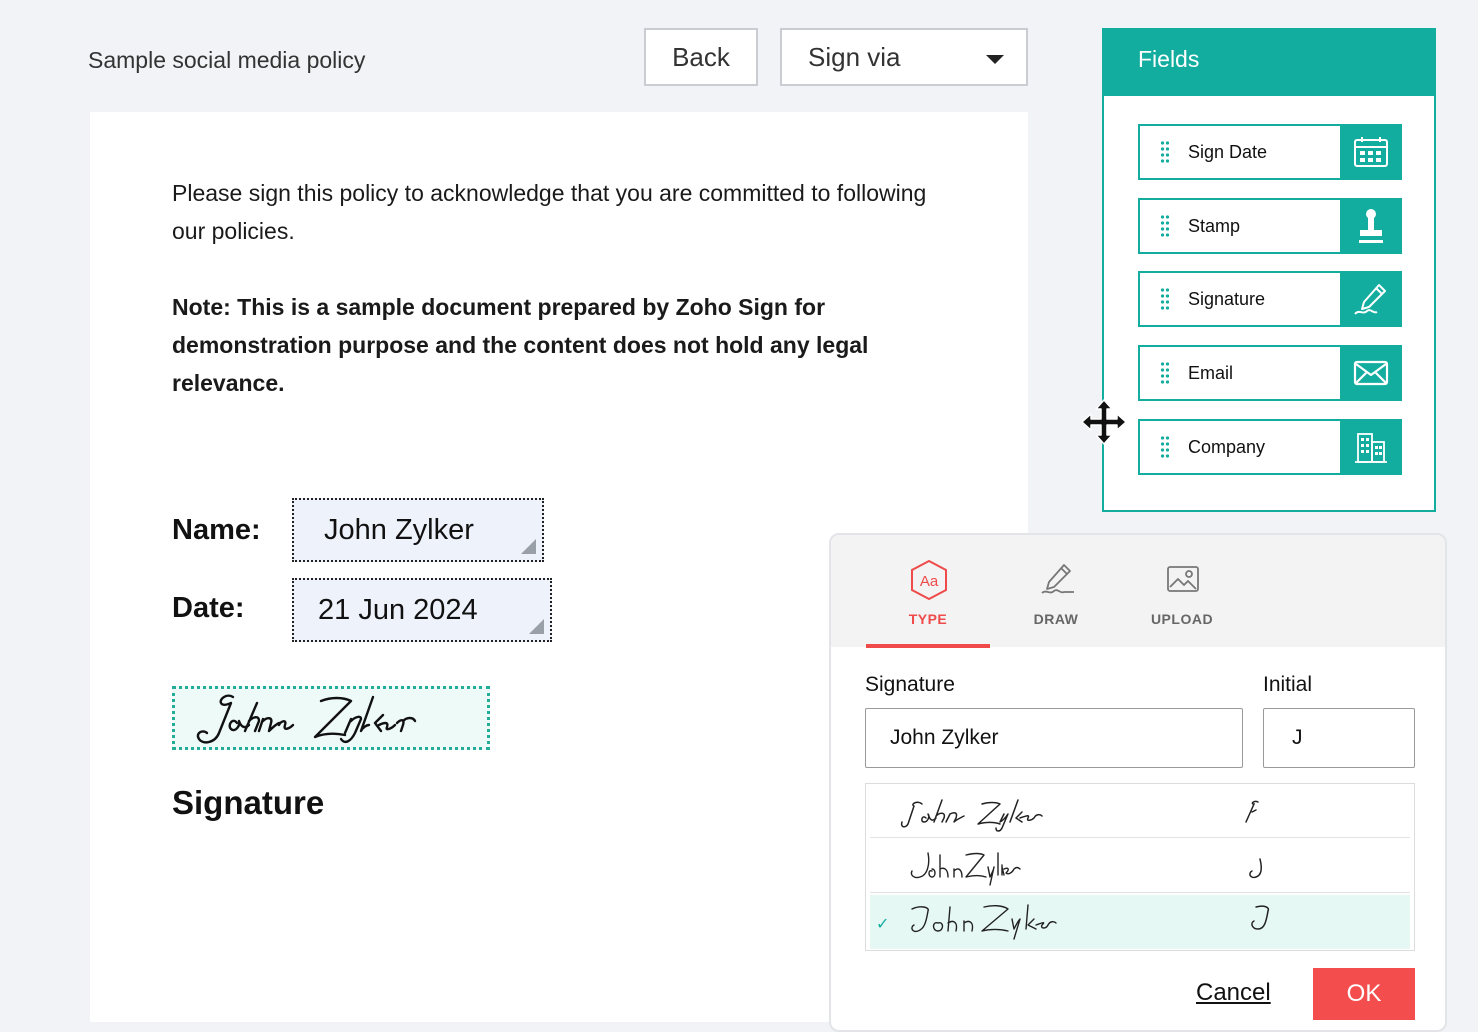 Image resolution: width=1478 pixels, height=1032 pixels. I want to click on field-item-signature: Signature, so click(1270, 299).